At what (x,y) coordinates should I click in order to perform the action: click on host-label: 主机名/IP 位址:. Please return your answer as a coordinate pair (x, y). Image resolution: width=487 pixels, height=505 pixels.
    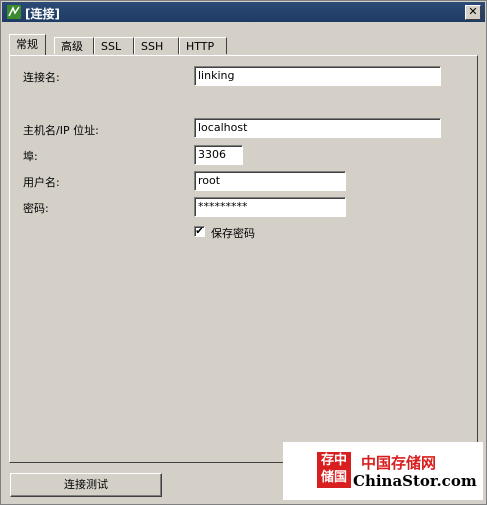
    Looking at the image, I should click on (61, 130).